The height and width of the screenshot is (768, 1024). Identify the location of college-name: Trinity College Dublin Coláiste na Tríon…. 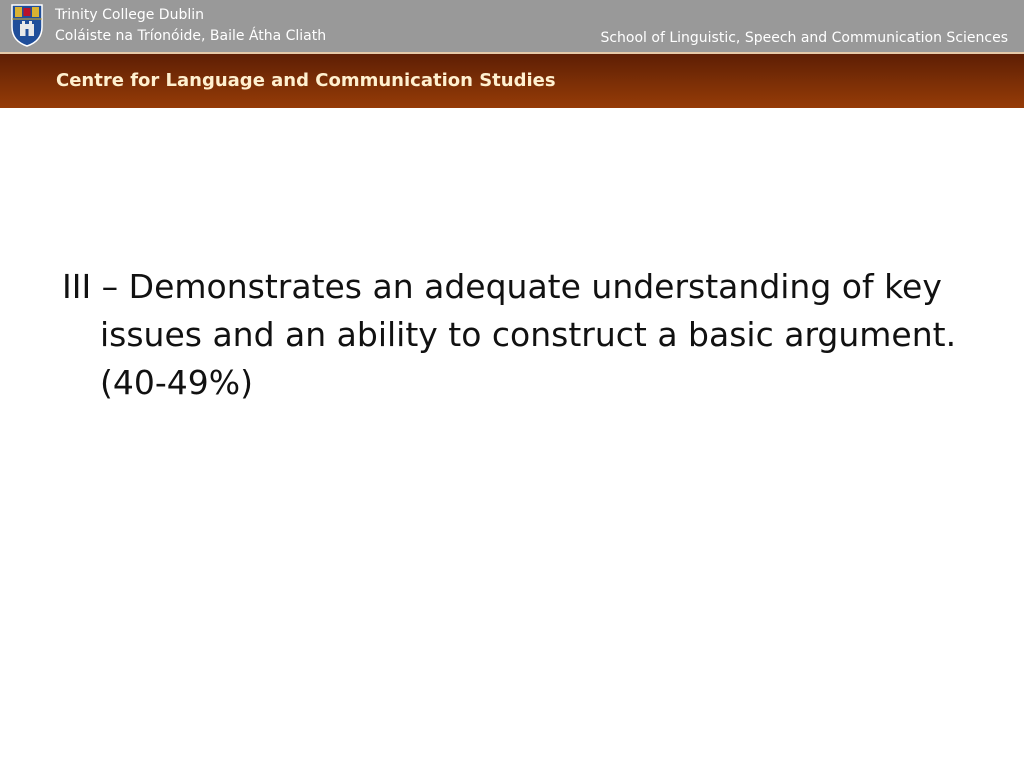
(190, 26).